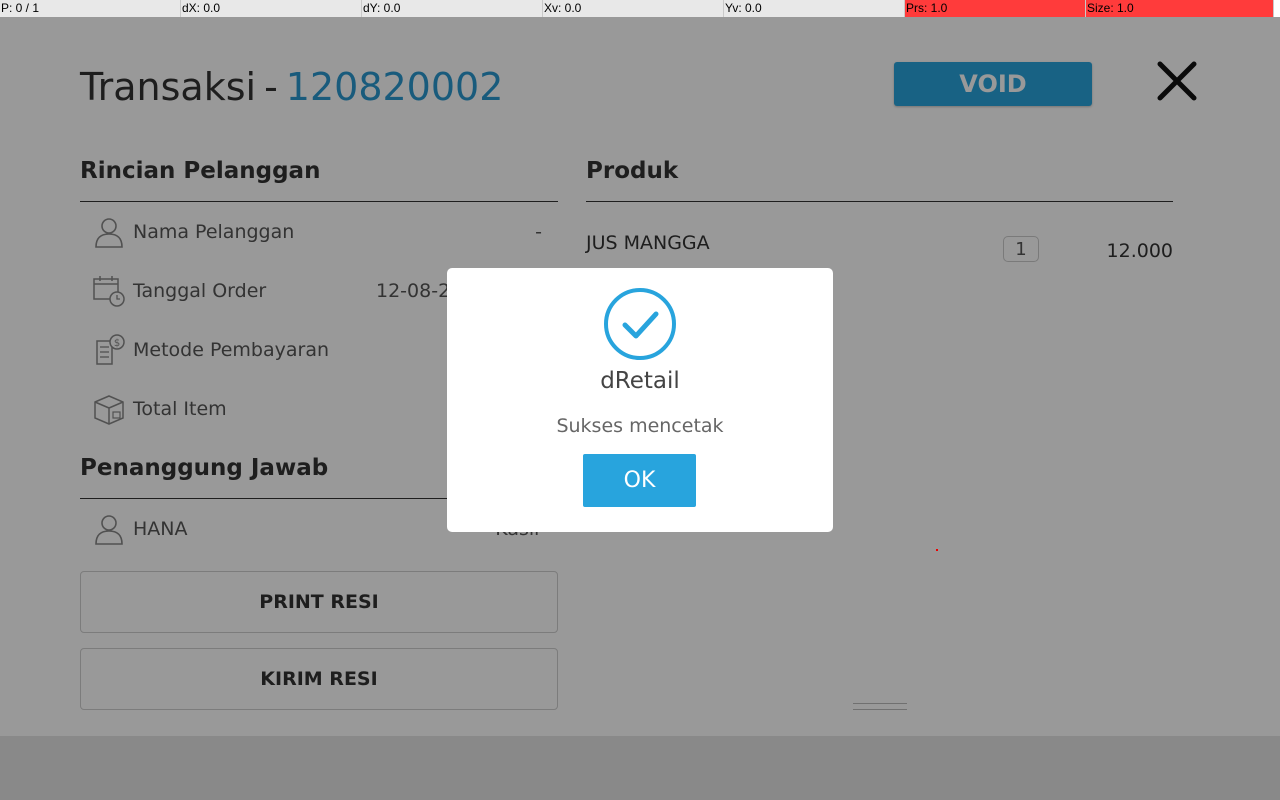 This screenshot has height=800, width=1280. Describe the element at coordinates (814, 8) in the screenshot. I see `velocity-y: Yv: 0.0` at that location.